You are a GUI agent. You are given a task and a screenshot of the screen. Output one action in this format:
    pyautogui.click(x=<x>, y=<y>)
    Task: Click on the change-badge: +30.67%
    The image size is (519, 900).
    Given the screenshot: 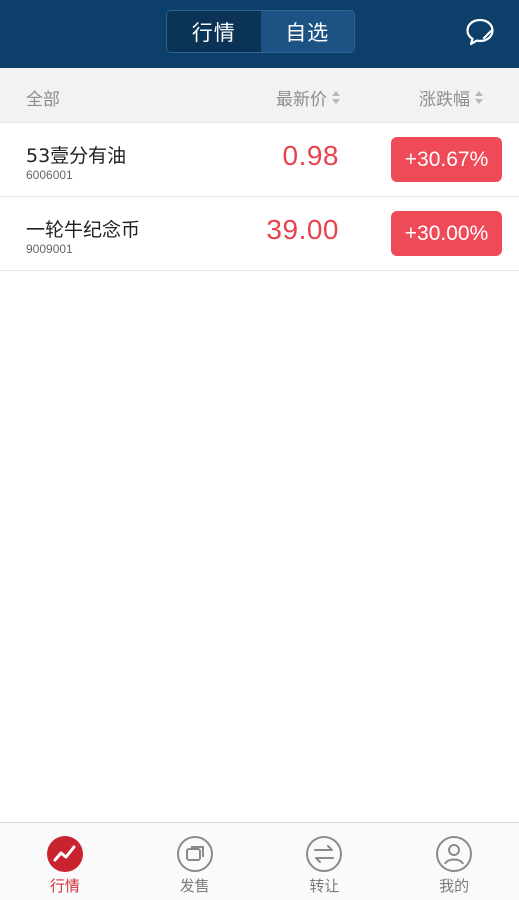 What is the action you would take?
    pyautogui.click(x=446, y=159)
    